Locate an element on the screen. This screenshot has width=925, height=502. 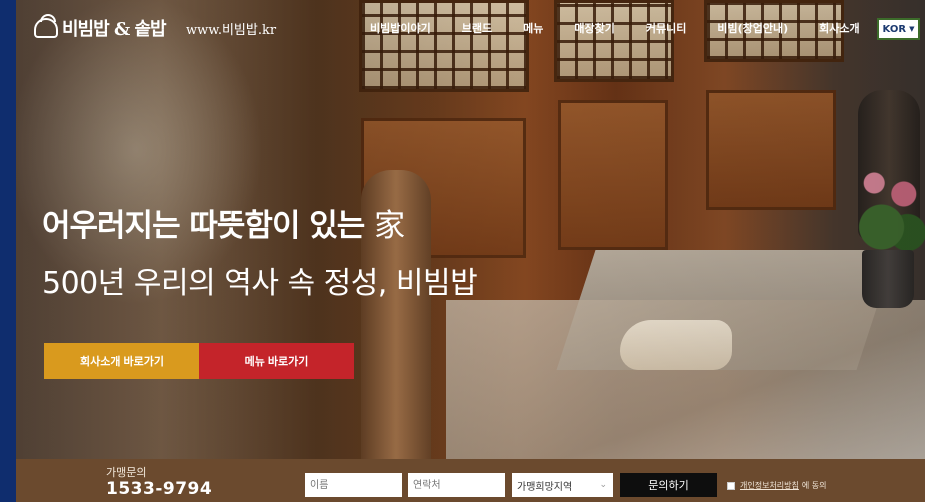
nav-item-menu: 메뉴 is located at coordinates (533, 28).